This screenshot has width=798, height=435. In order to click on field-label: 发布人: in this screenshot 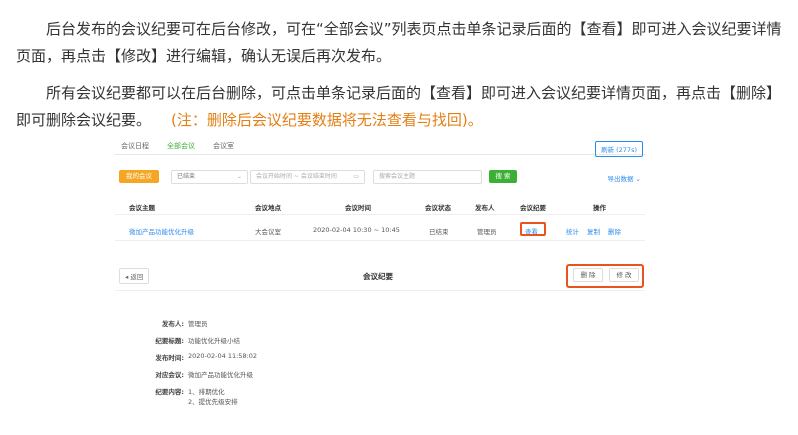, I will do `click(172, 324)`.